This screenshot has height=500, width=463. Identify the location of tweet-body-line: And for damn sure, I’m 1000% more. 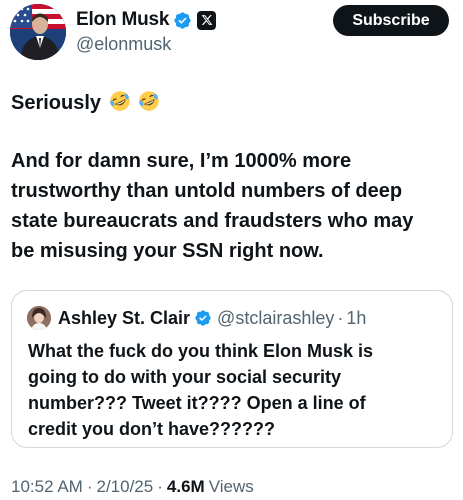
(181, 161).